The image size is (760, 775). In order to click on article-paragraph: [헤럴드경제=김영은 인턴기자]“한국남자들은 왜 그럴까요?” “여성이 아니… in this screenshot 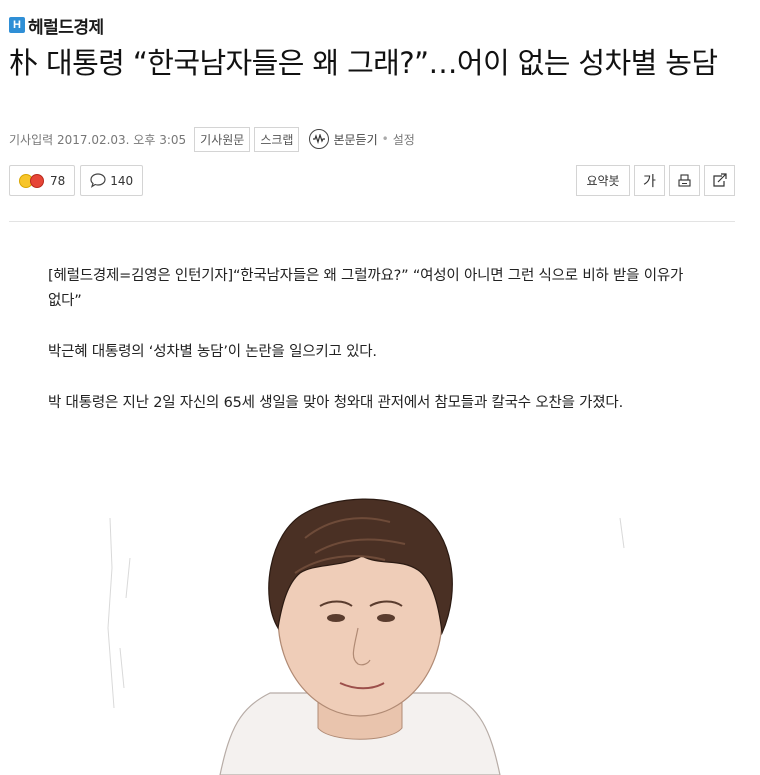, I will do `click(366, 288)`.